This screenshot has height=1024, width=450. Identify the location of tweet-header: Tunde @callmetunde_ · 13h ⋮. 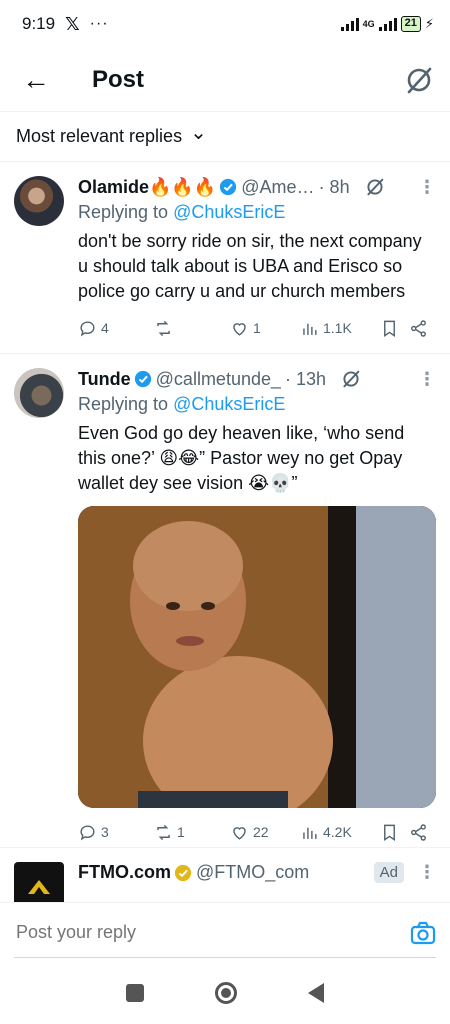
(257, 379).